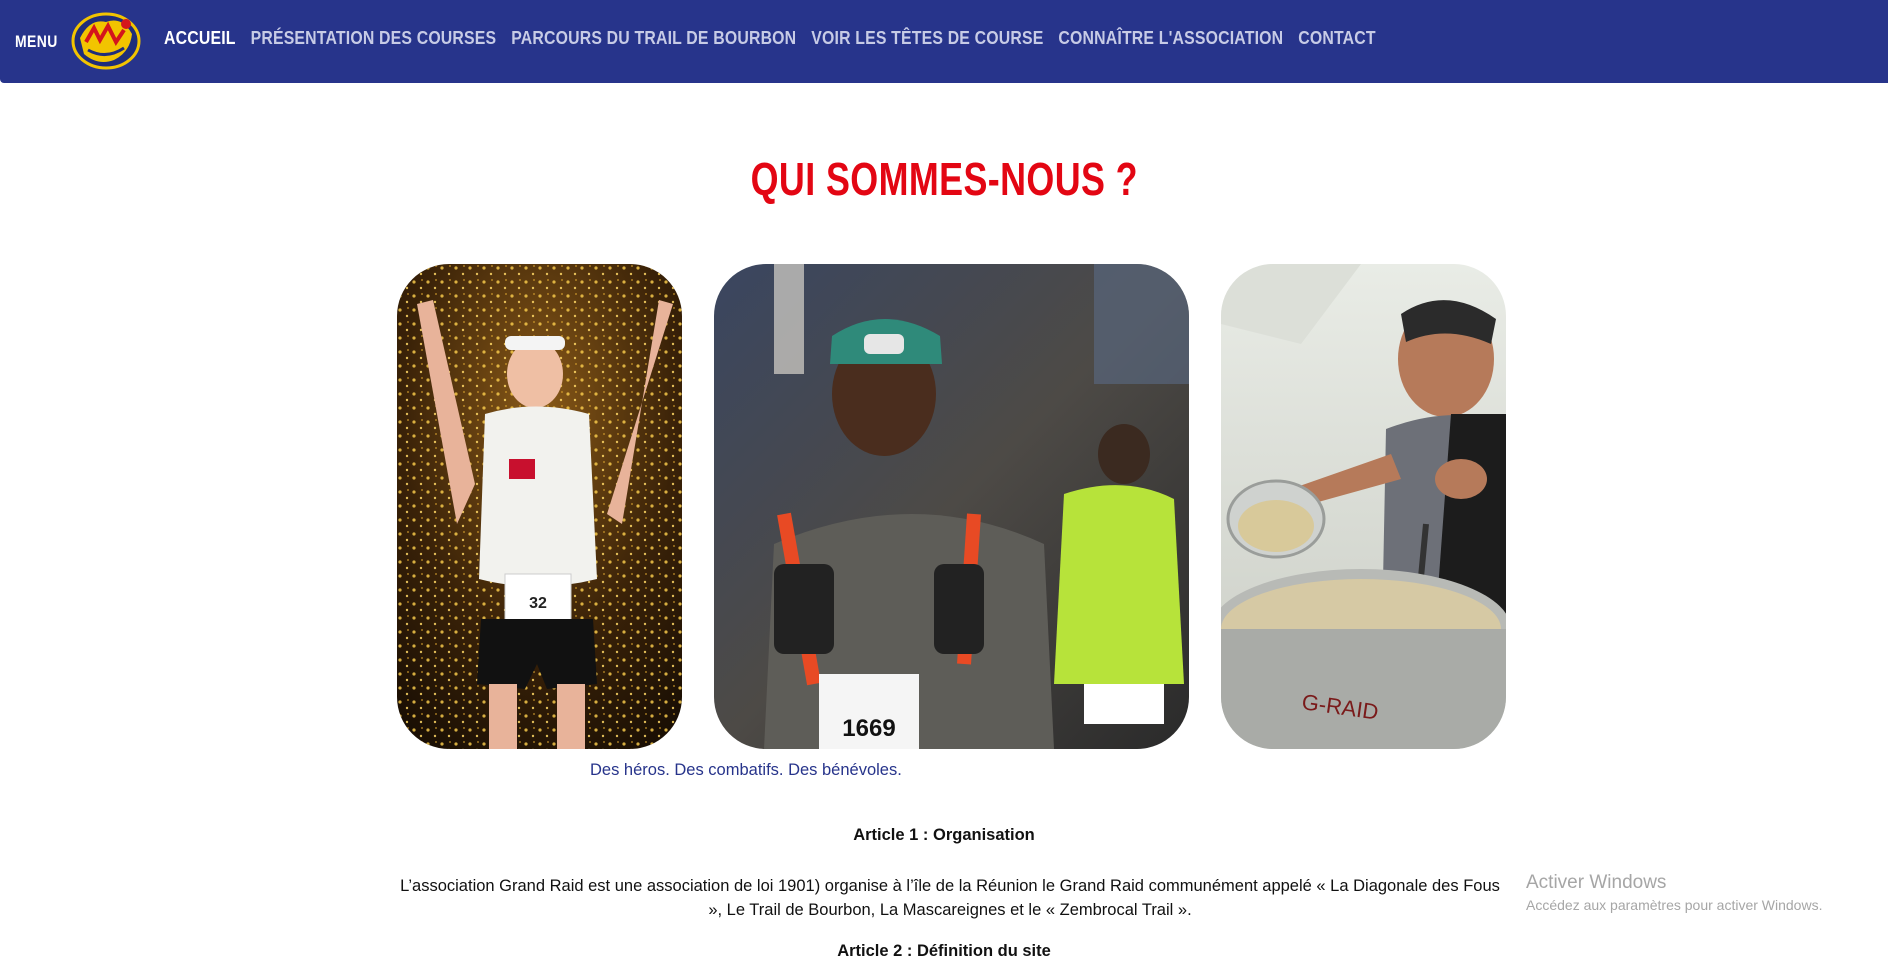  Describe the element at coordinates (106, 40) in the screenshot. I see `grand-raid-logo` at that location.